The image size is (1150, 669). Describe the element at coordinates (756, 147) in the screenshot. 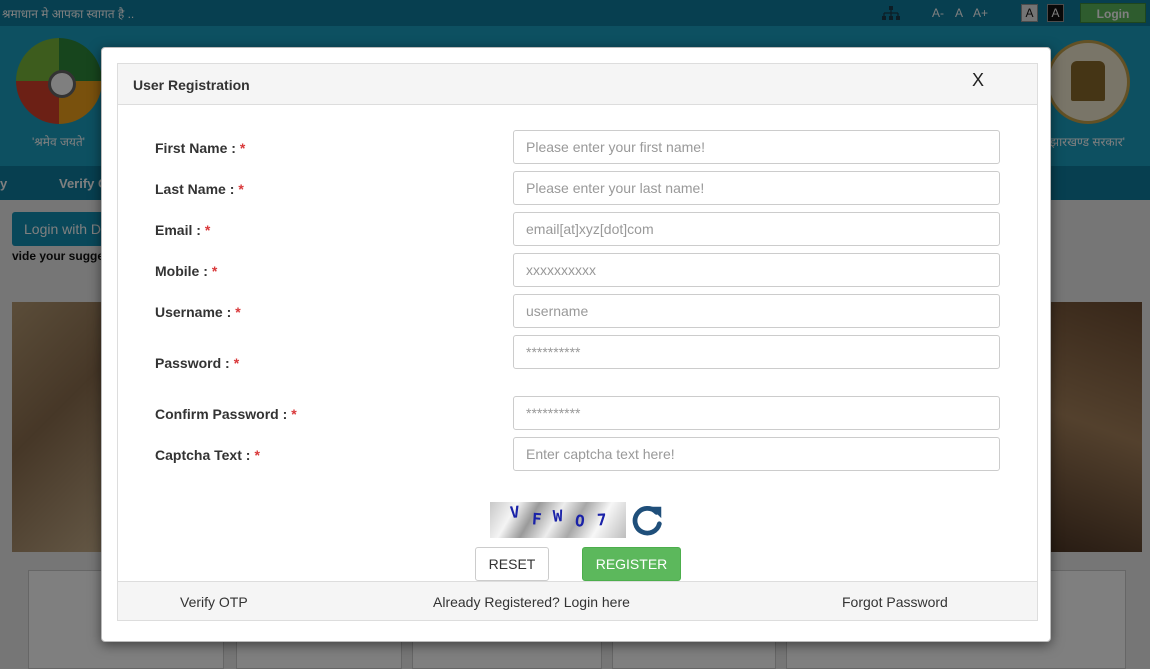

I see `first-name-input` at that location.